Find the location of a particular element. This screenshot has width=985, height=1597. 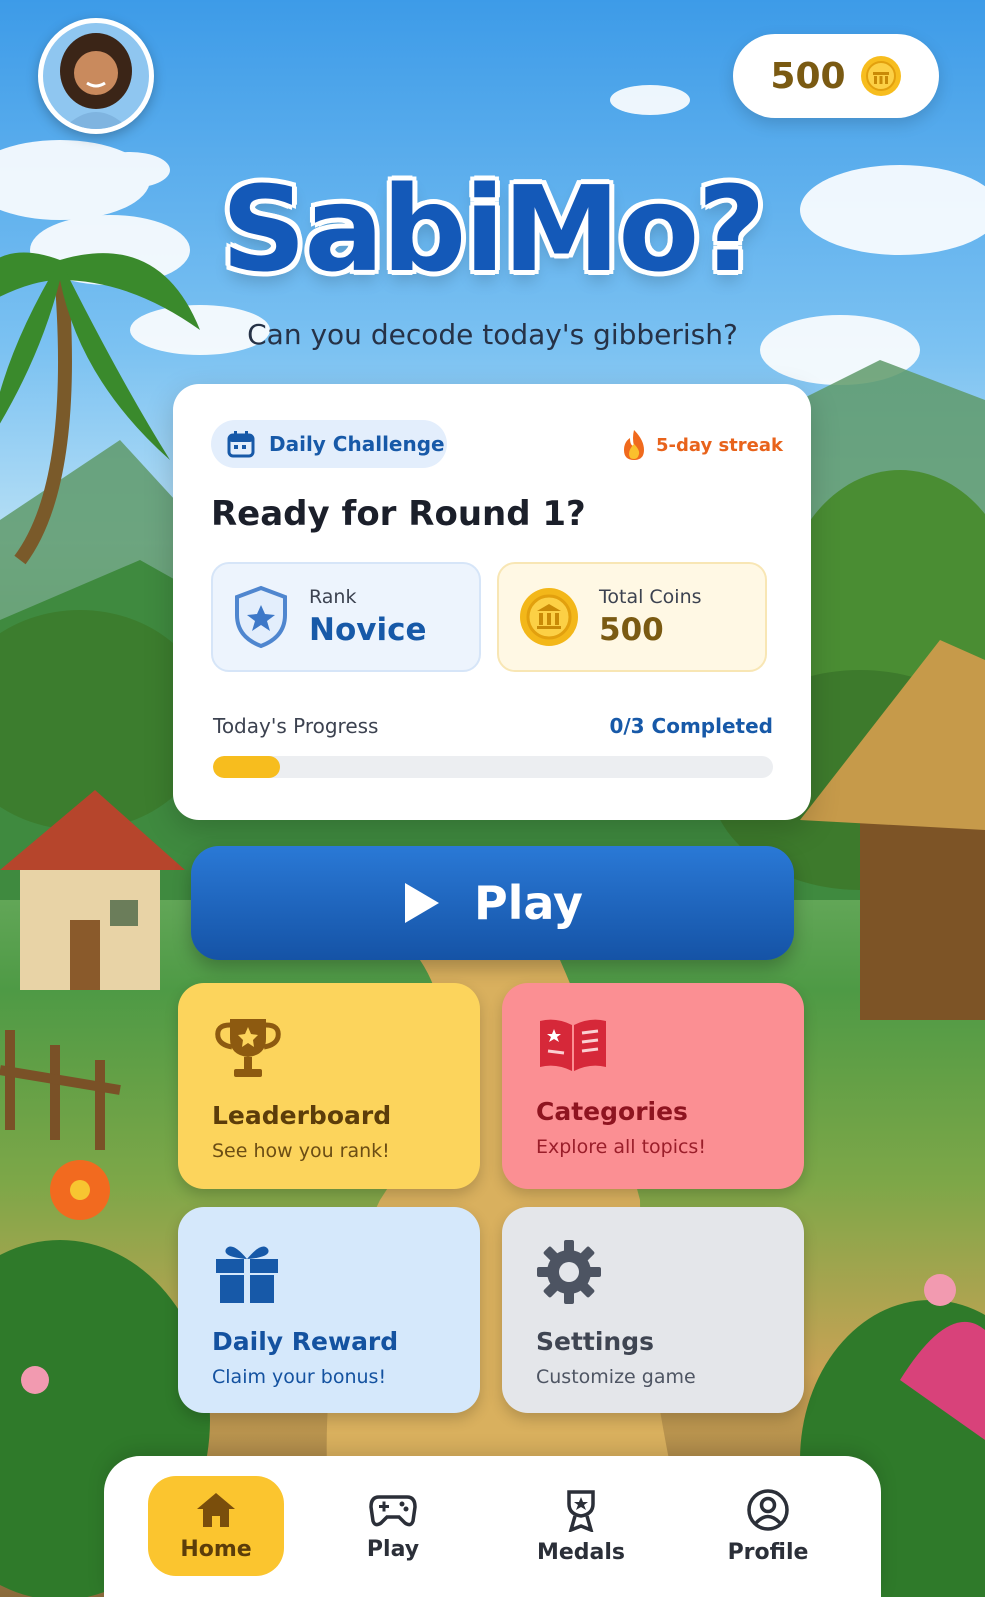

daily-reward-title: Daily Reward is located at coordinates (305, 1341).